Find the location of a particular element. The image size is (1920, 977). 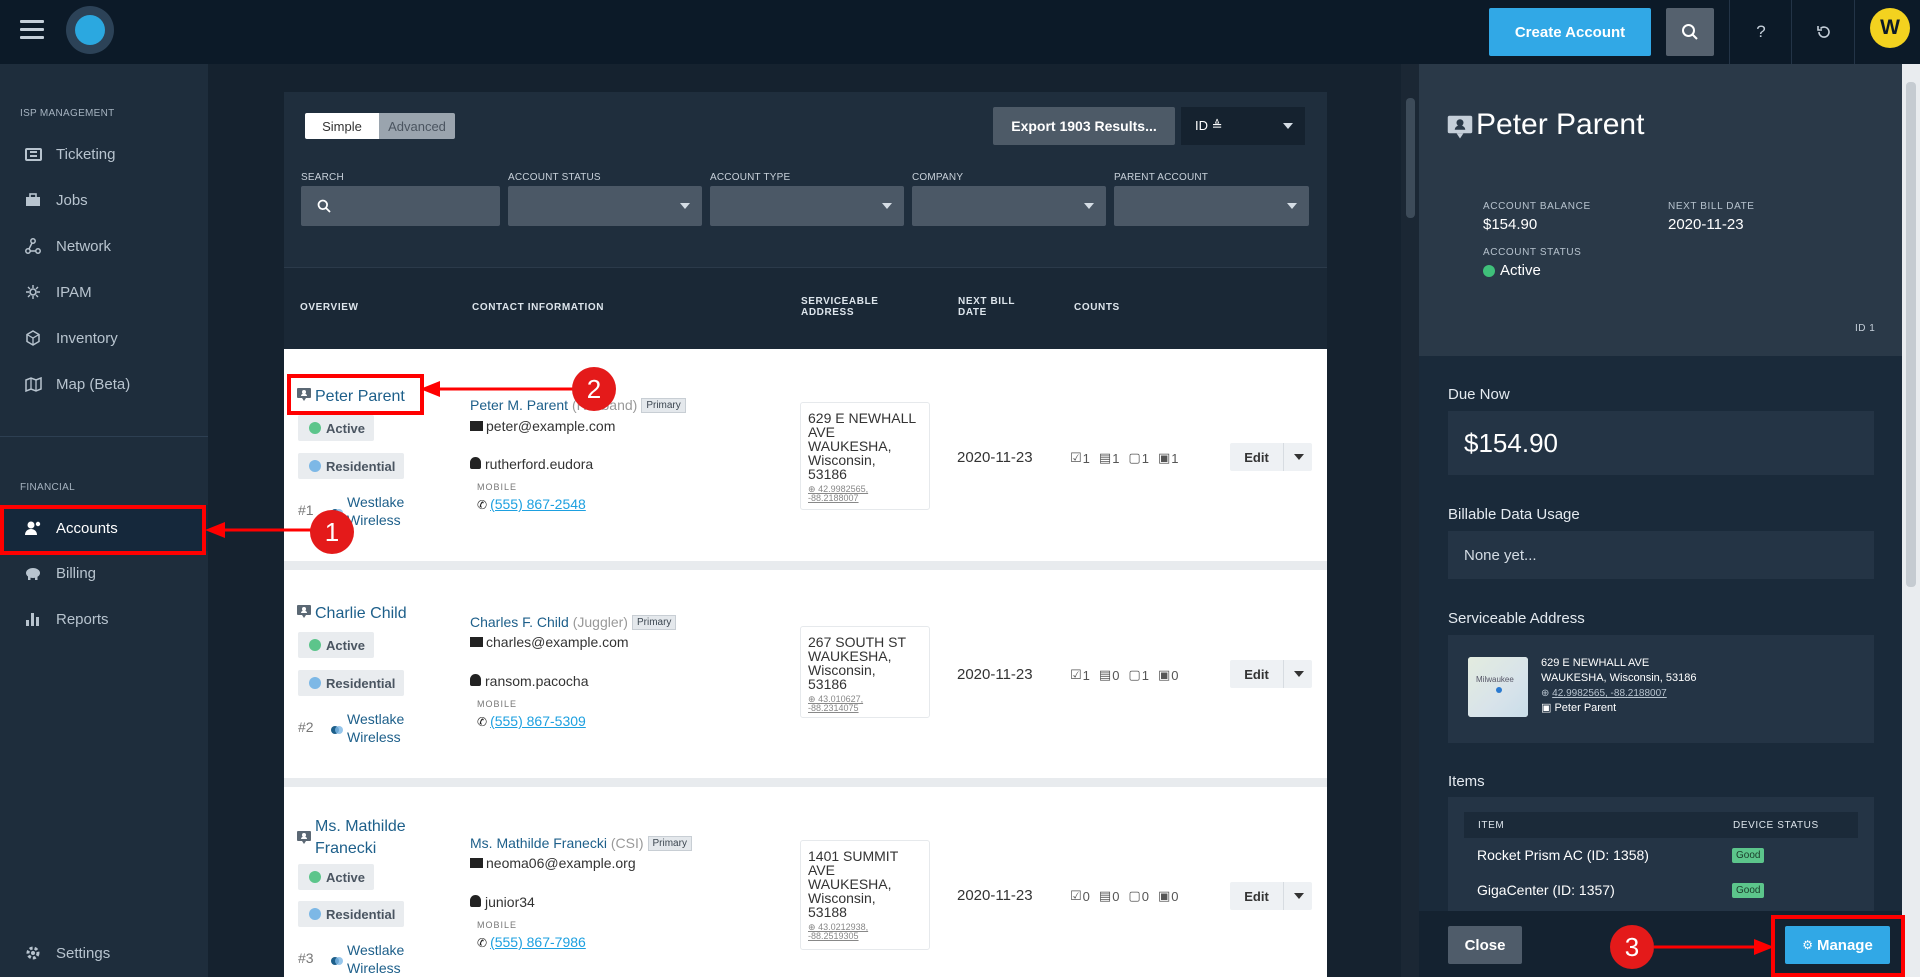

item-name: GigaCenter (ID: 1357) is located at coordinates (1546, 890).